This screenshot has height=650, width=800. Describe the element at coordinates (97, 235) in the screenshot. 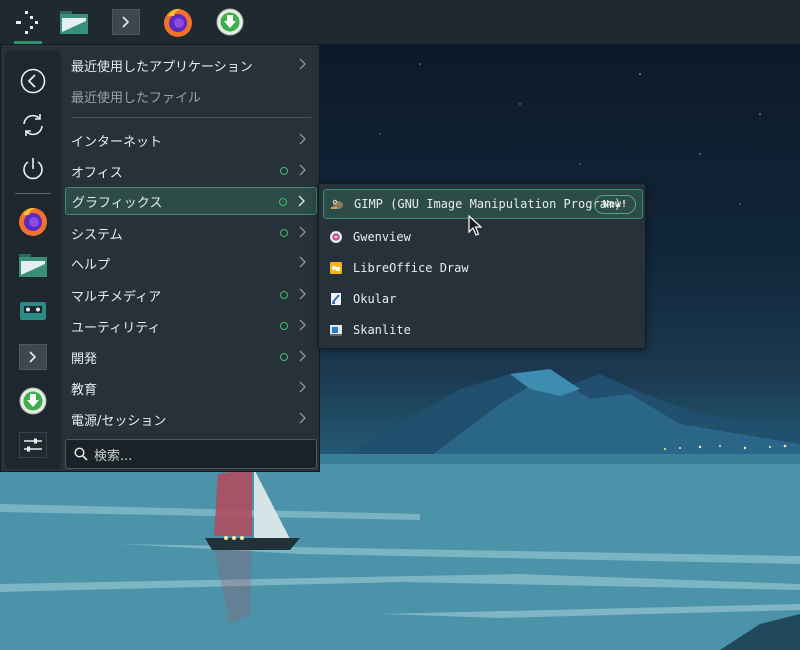

I see `category-label: システム` at that location.